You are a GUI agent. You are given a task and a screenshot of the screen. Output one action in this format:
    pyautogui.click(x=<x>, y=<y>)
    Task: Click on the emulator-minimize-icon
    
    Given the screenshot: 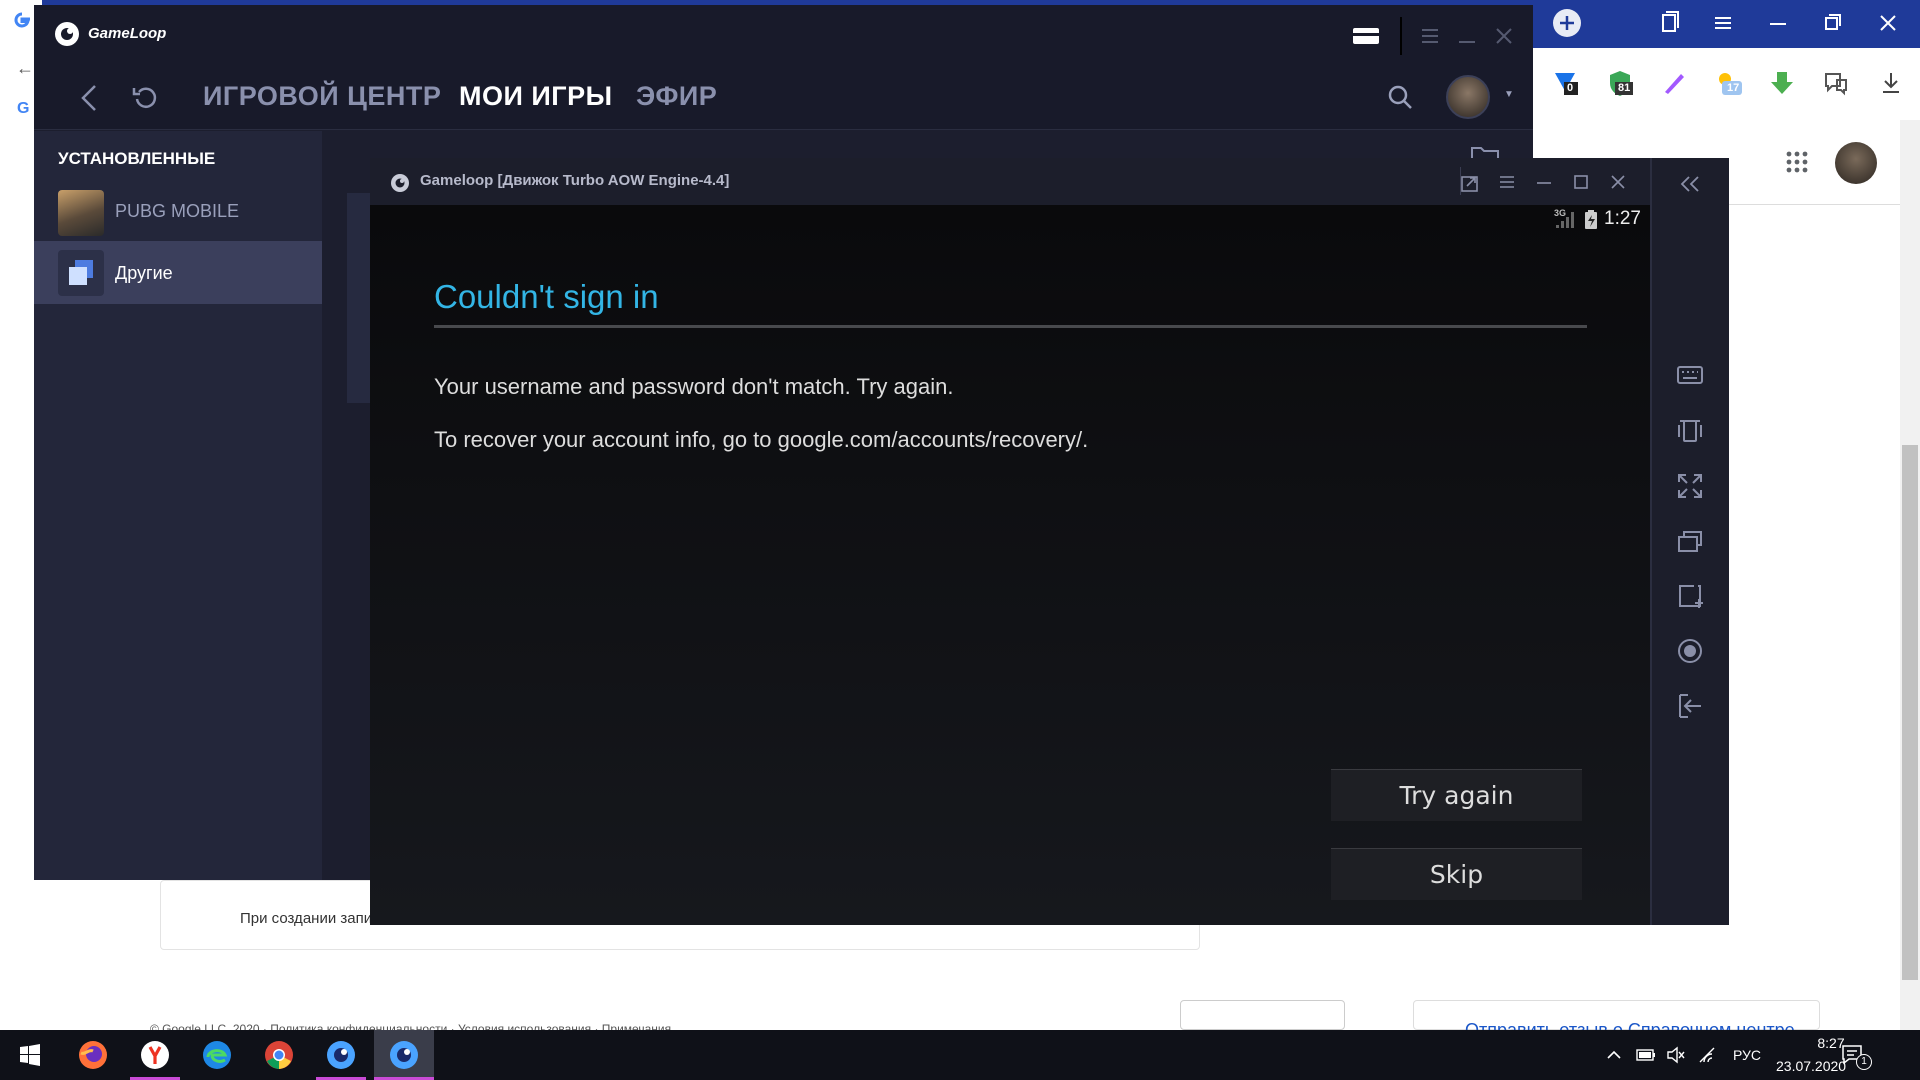 What is the action you would take?
    pyautogui.click(x=1544, y=182)
    